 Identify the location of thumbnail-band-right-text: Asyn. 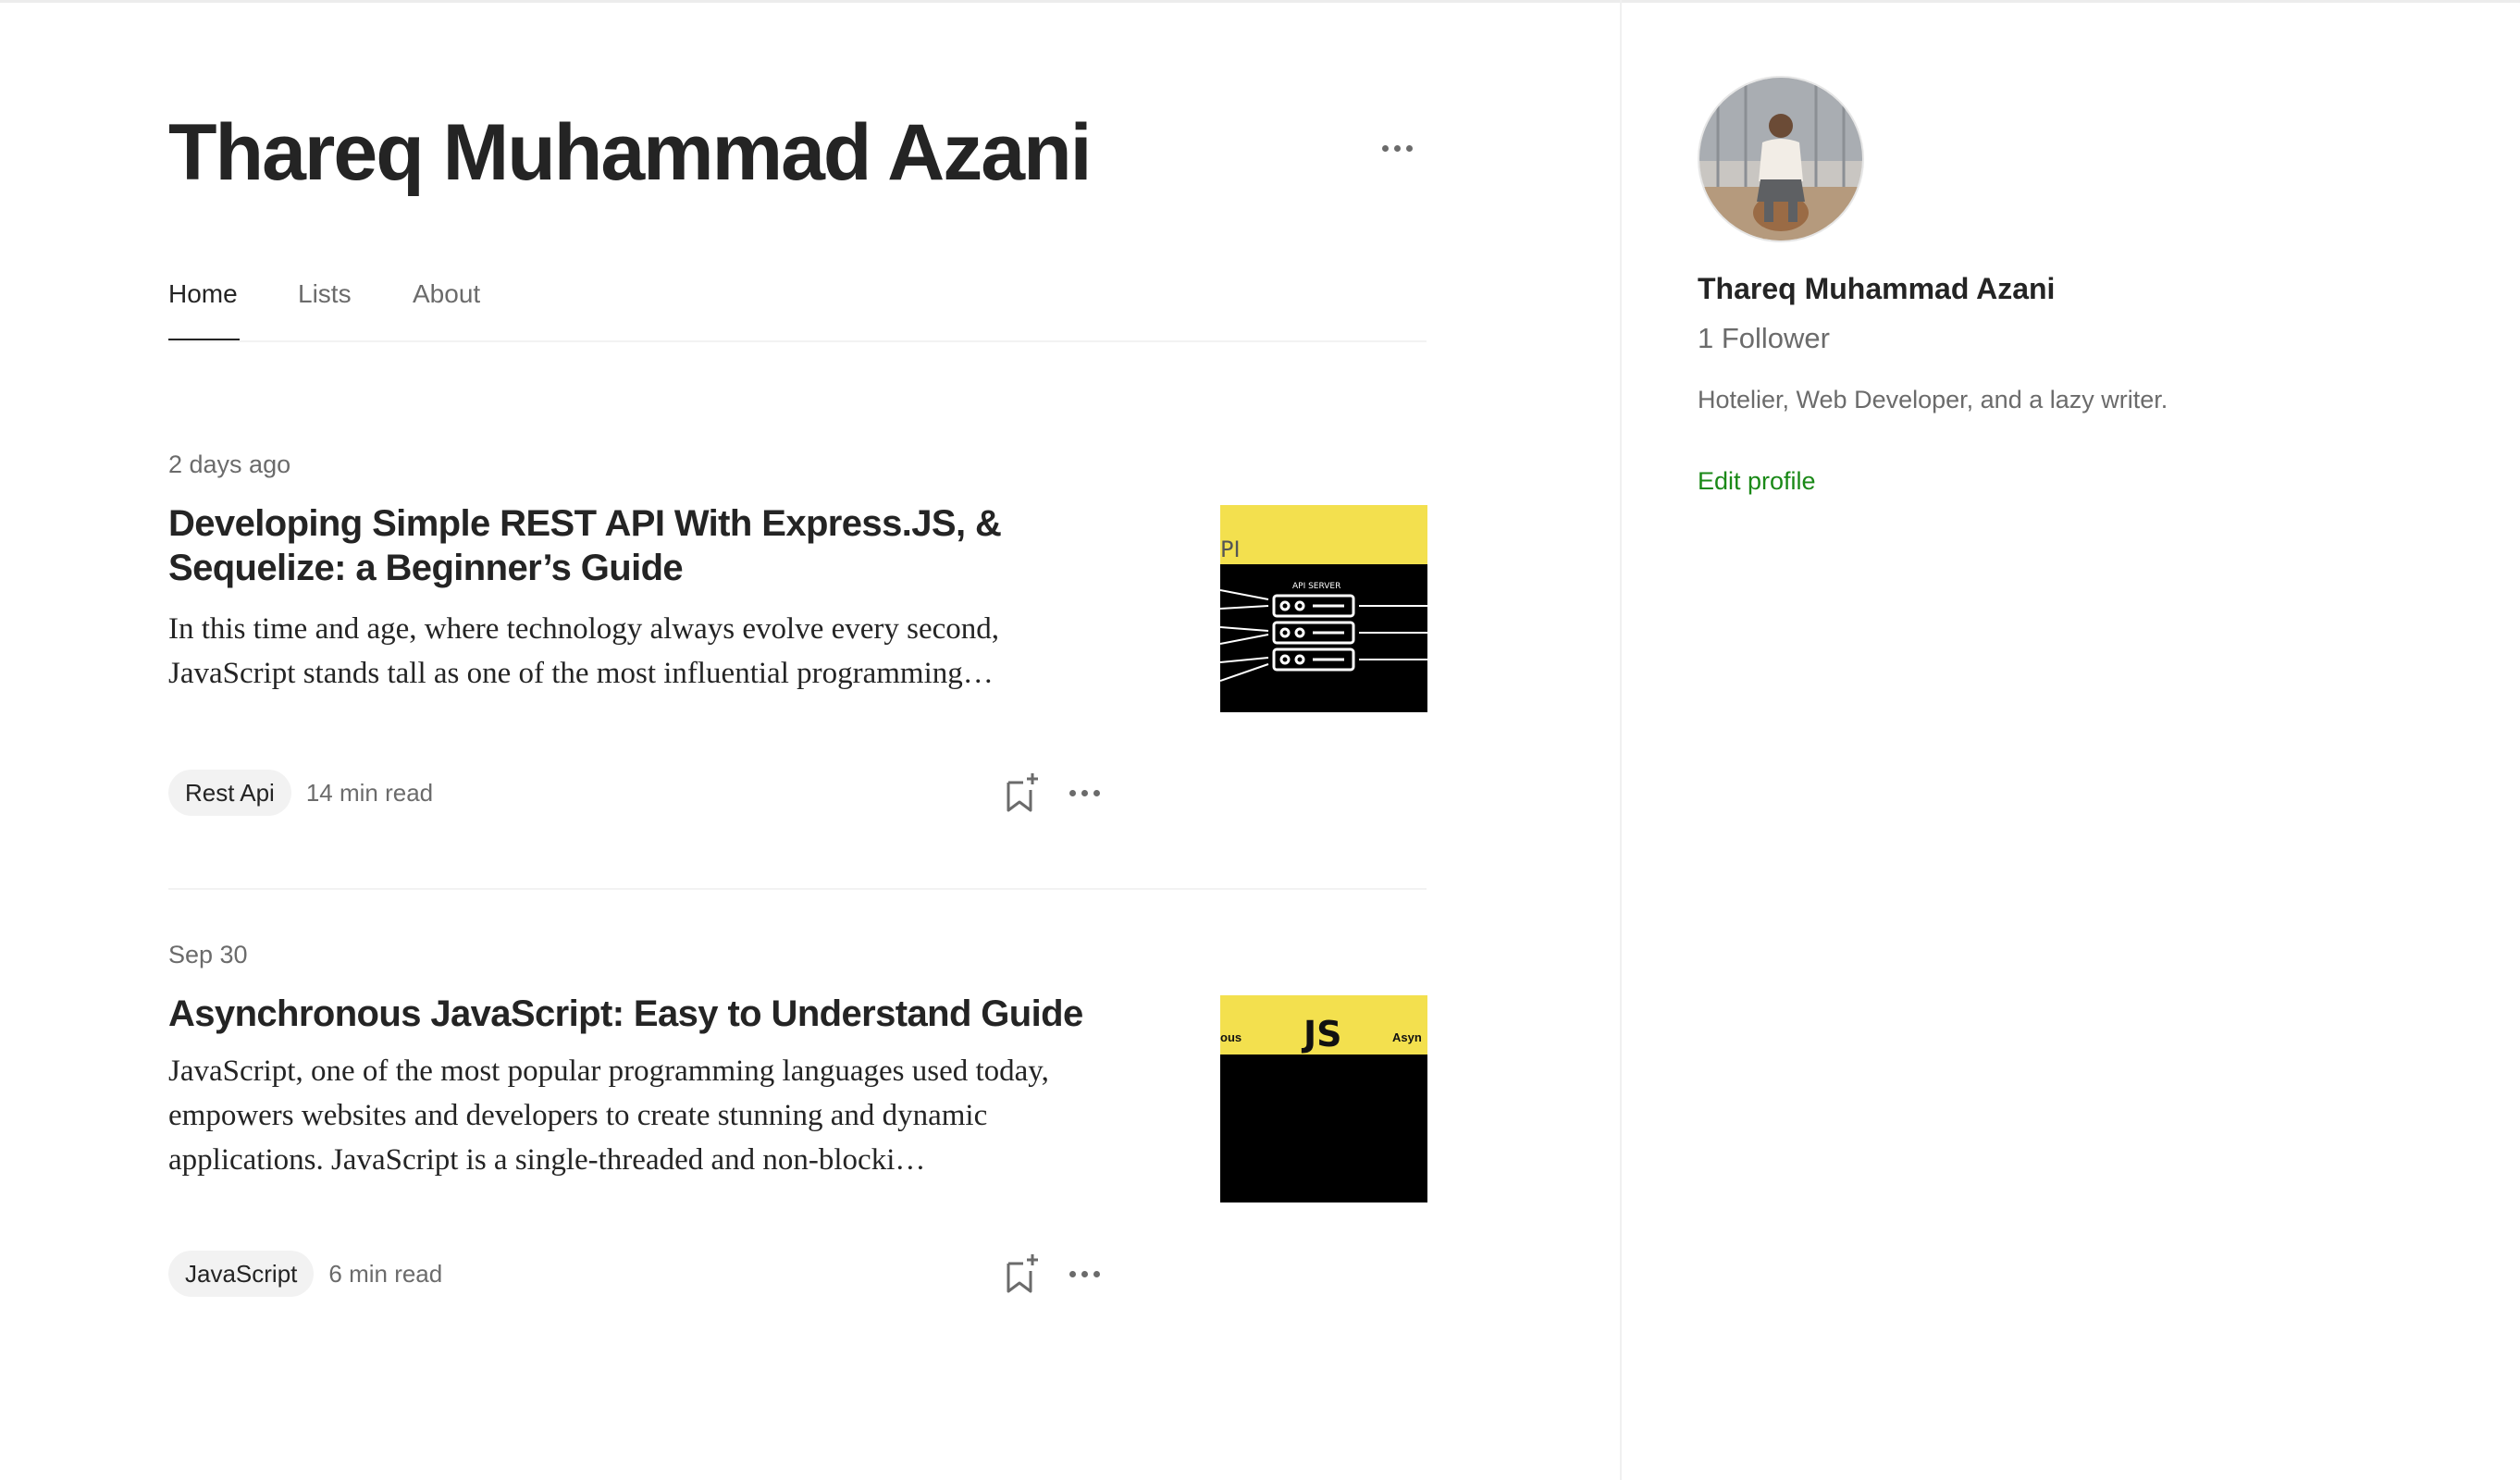
(1407, 1037).